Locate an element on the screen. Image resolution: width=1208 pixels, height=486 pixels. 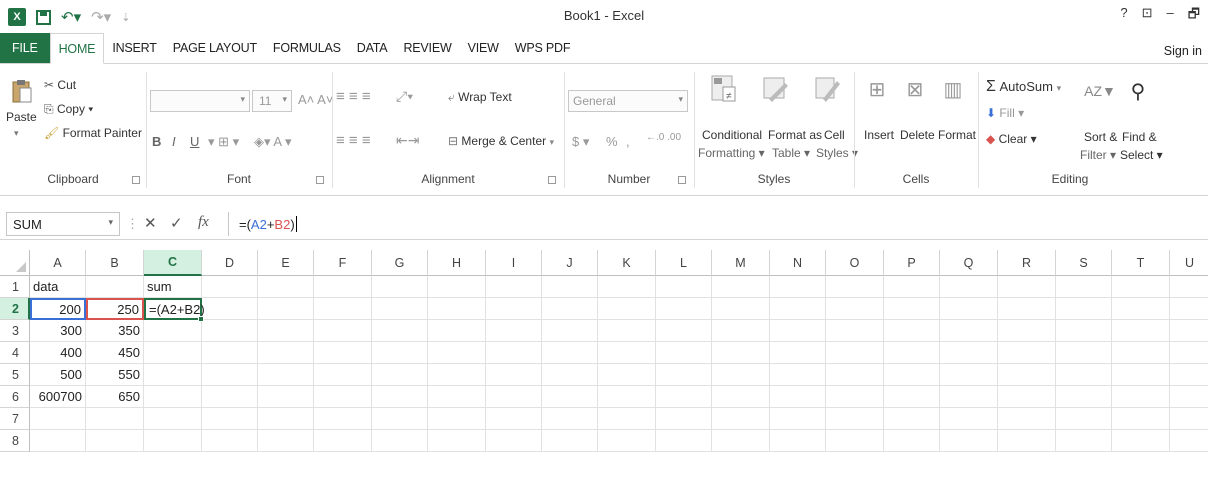
cell-b5: 550 is located at coordinates (115, 375).